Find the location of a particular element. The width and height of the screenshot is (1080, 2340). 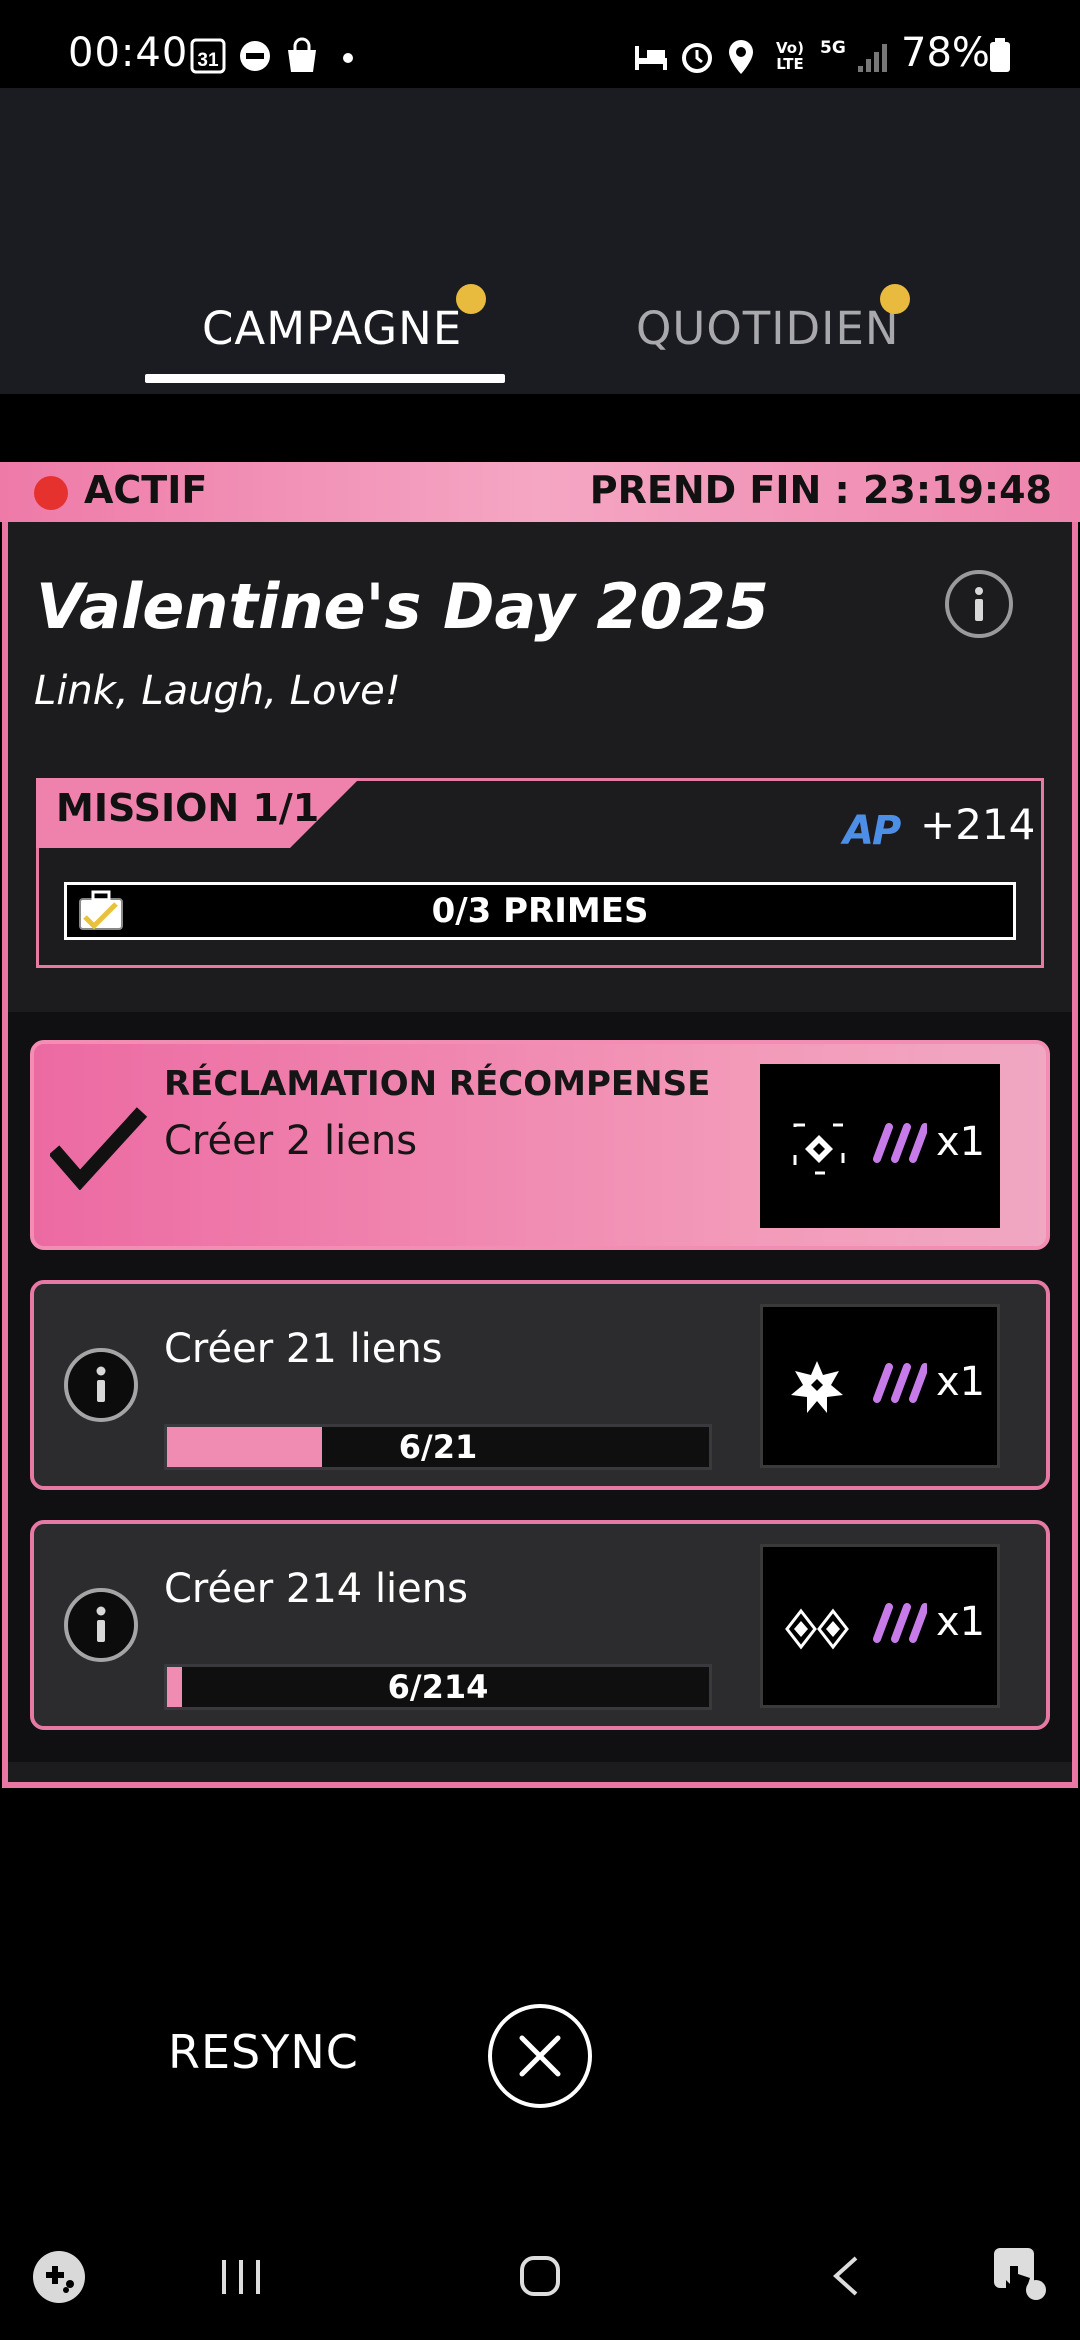

progress-label: 6/21 is located at coordinates (438, 1447).